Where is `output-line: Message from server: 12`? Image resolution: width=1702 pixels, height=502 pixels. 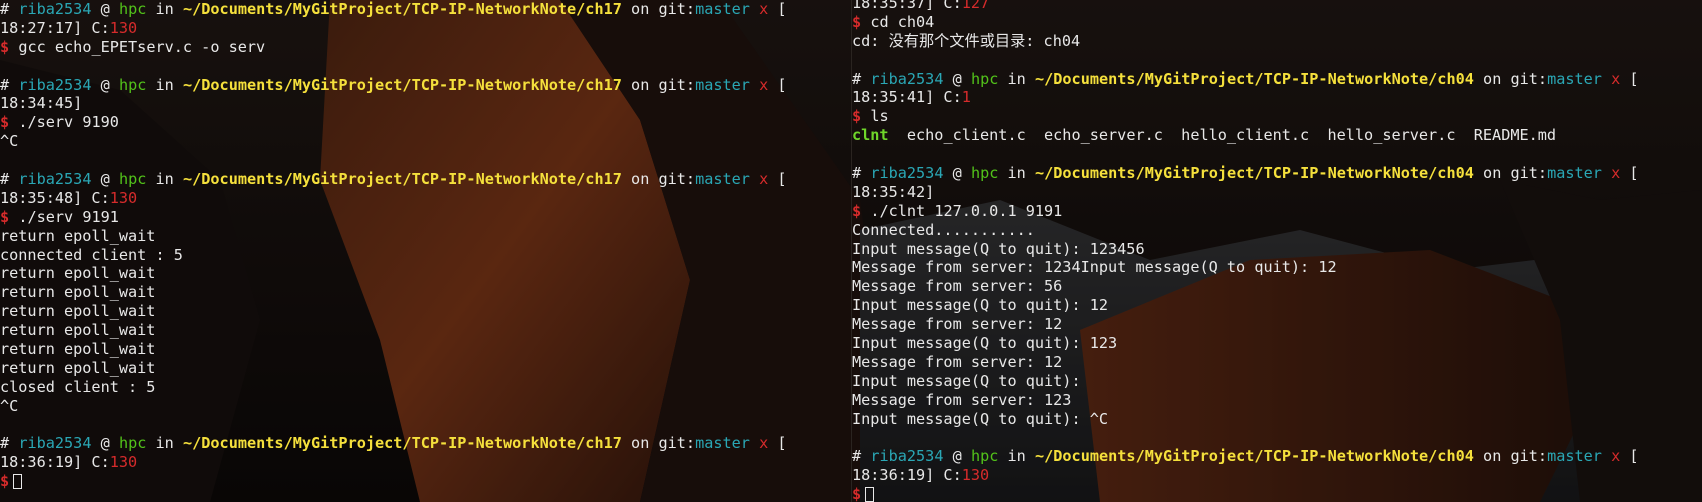 output-line: Message from server: 12 is located at coordinates (1277, 362).